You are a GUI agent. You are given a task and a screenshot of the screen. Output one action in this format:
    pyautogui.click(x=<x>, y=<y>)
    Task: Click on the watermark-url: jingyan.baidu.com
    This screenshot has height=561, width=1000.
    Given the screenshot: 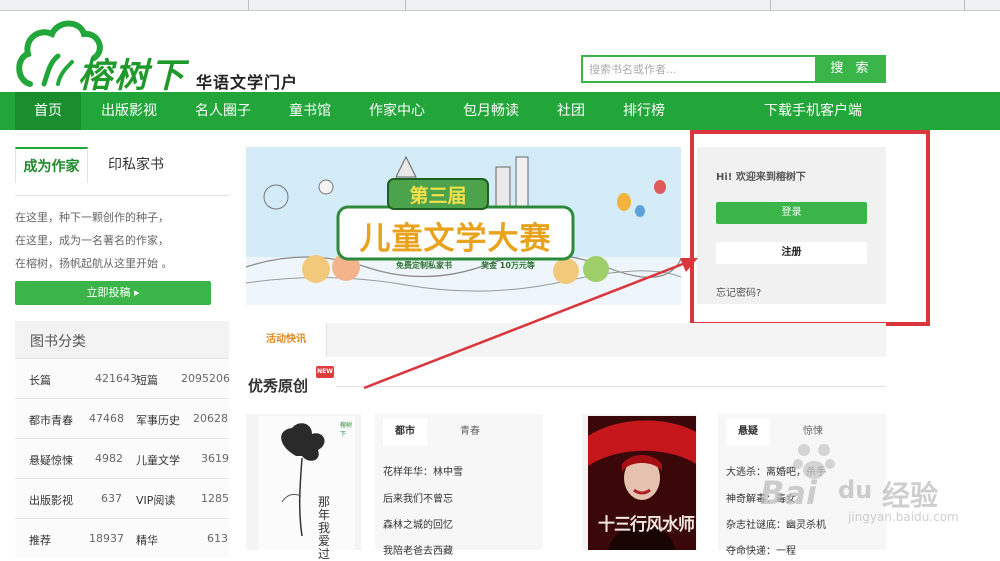 What is the action you would take?
    pyautogui.click(x=903, y=517)
    